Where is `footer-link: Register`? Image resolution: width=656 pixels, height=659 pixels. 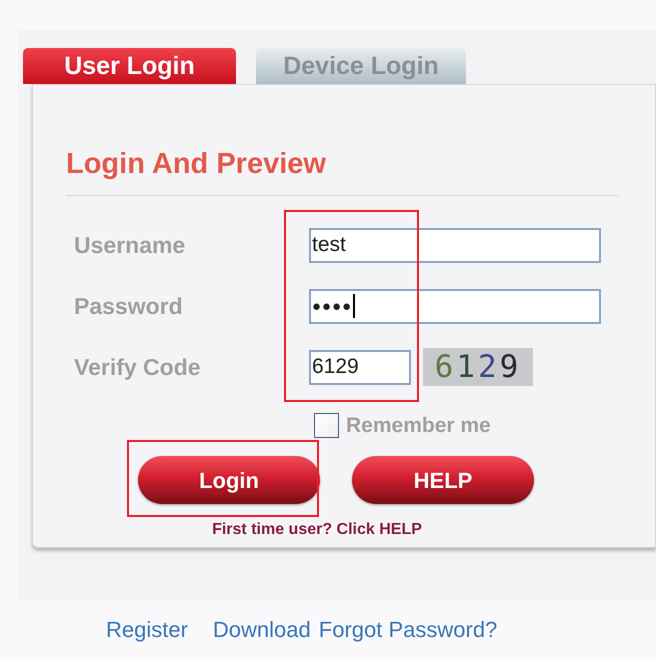
footer-link: Register is located at coordinates (147, 629).